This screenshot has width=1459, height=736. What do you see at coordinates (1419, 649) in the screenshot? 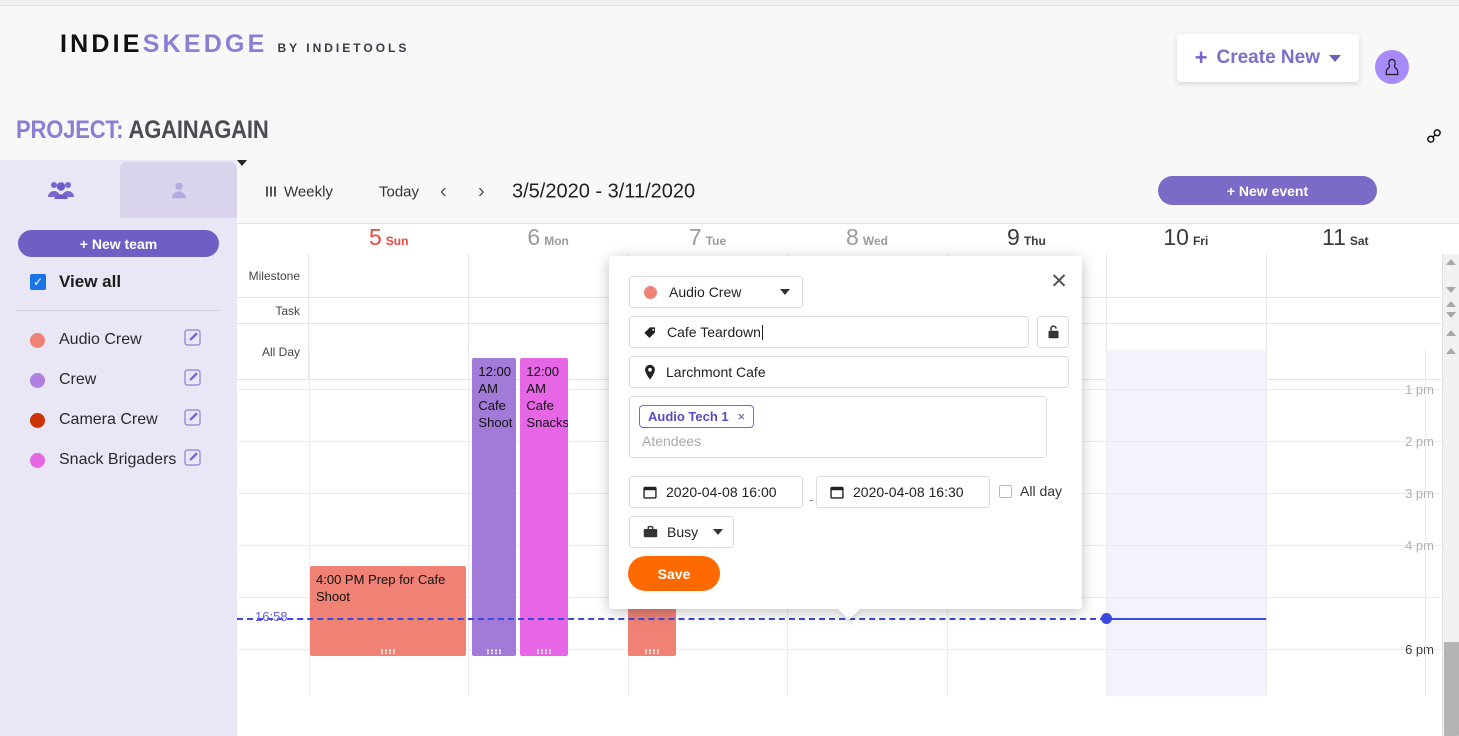
I see `hour-label: 6 pm` at bounding box center [1419, 649].